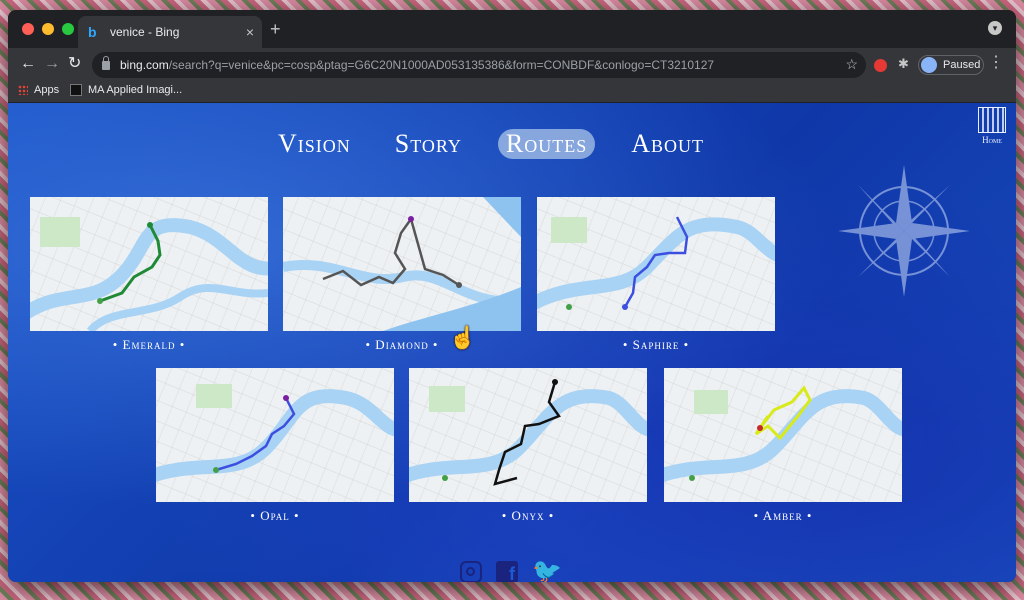 The width and height of the screenshot is (1024, 600). I want to click on url-host: bing.com, so click(144, 65).